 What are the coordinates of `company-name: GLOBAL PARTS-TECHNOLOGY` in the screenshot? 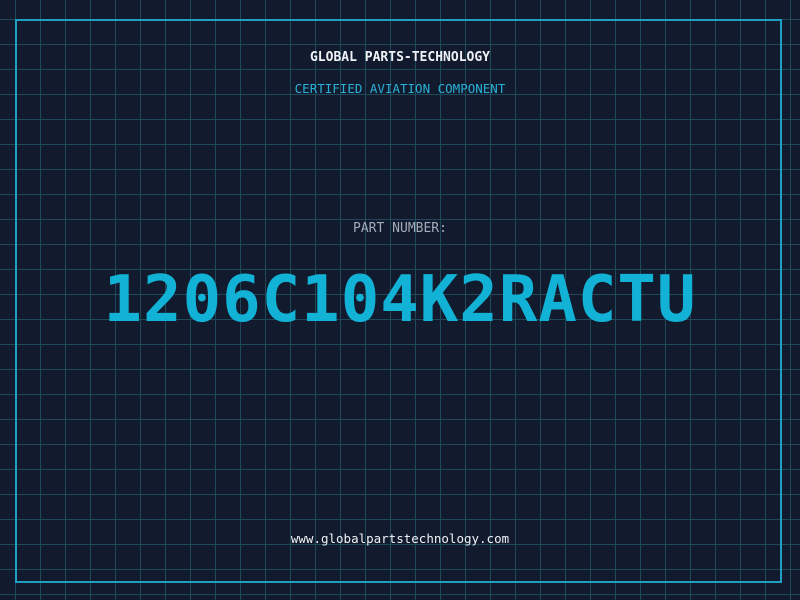 It's located at (399, 57).